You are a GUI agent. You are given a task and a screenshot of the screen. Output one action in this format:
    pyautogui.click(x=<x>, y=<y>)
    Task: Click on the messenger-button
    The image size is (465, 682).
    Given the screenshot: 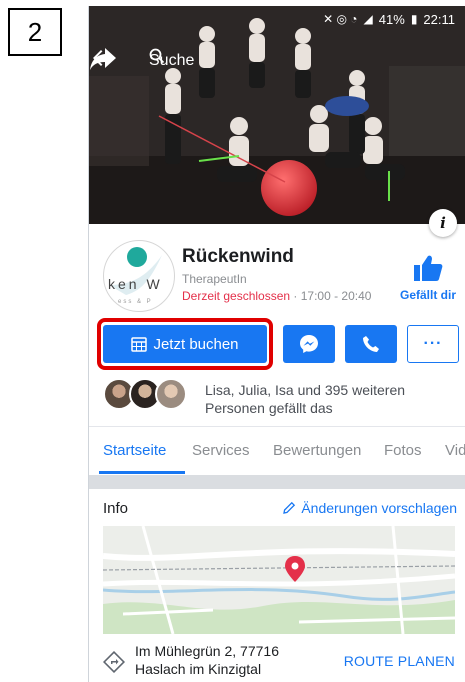 What is the action you would take?
    pyautogui.click(x=309, y=344)
    